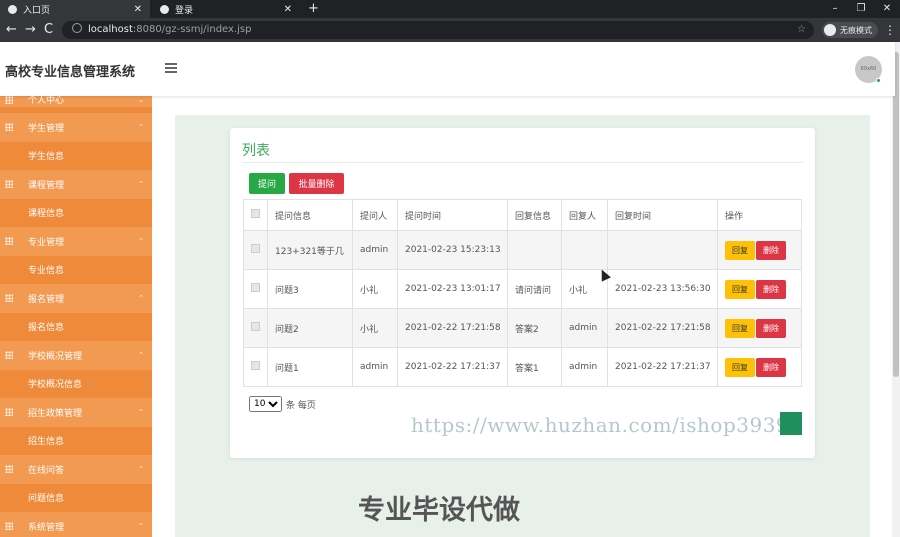 Image resolution: width=900 pixels, height=537 pixels. What do you see at coordinates (76, 383) in the screenshot?
I see `sidebar-subitem-school-overview-info: 学校概况信息` at bounding box center [76, 383].